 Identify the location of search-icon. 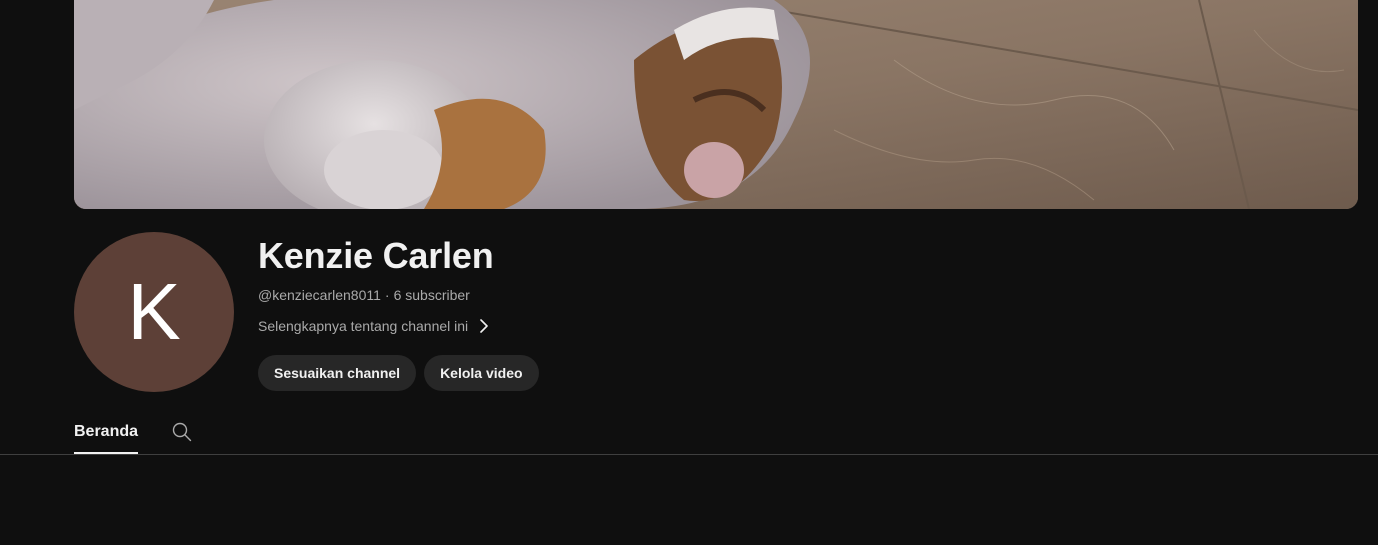
(182, 432).